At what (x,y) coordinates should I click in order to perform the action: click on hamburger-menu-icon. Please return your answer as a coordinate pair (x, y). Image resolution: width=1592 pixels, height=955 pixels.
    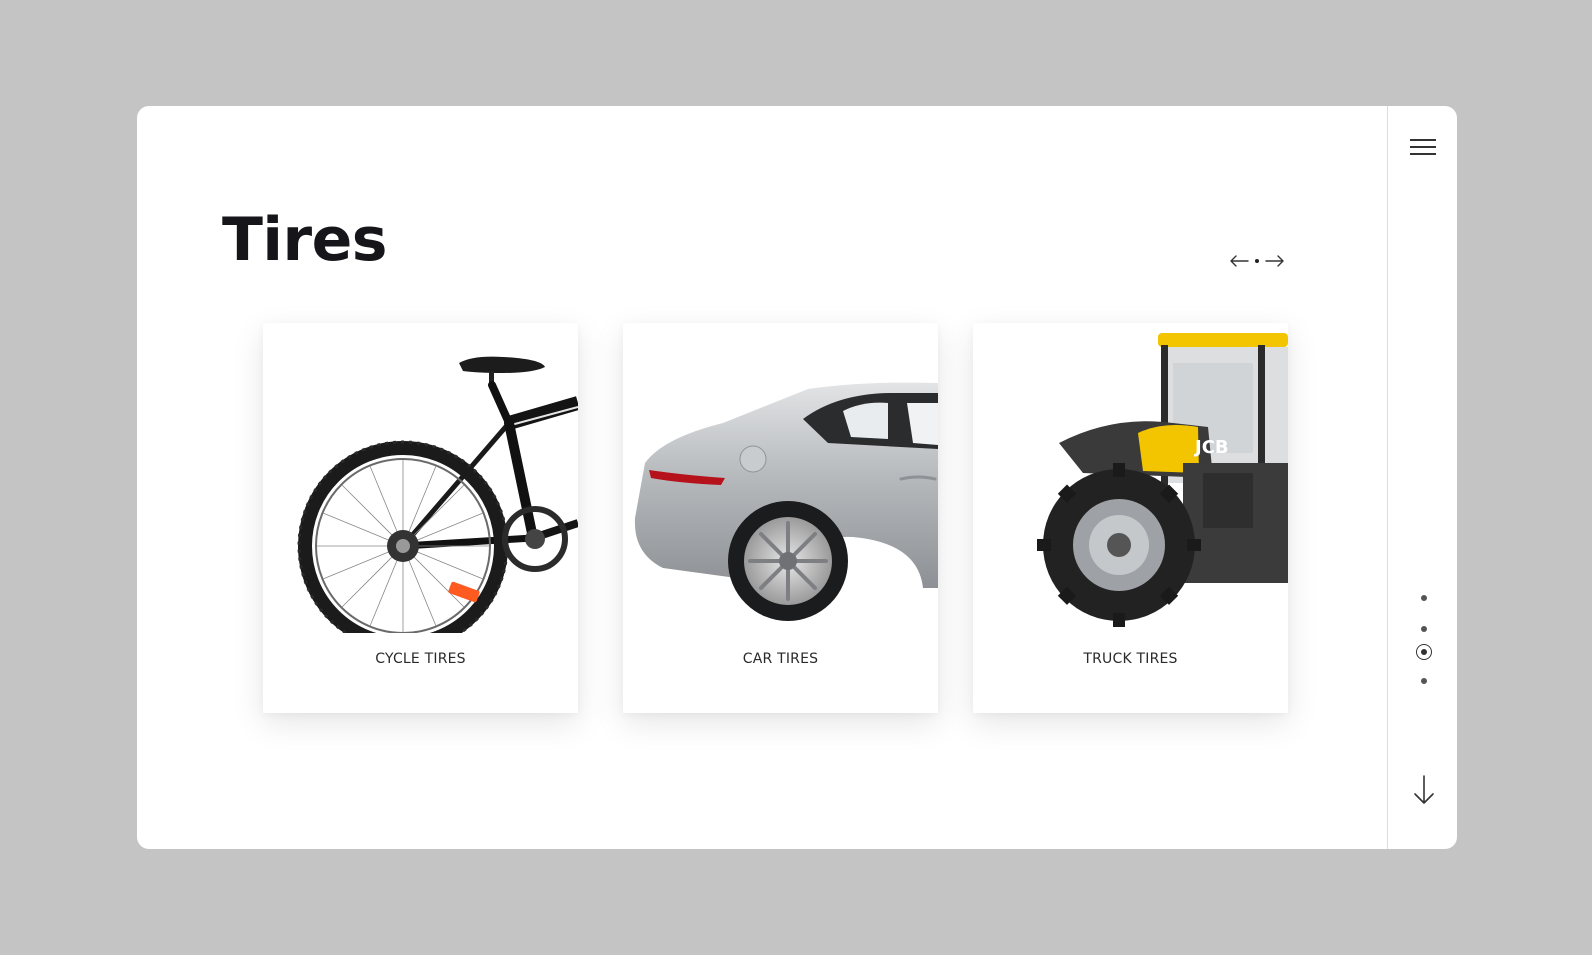
    Looking at the image, I should click on (1423, 148).